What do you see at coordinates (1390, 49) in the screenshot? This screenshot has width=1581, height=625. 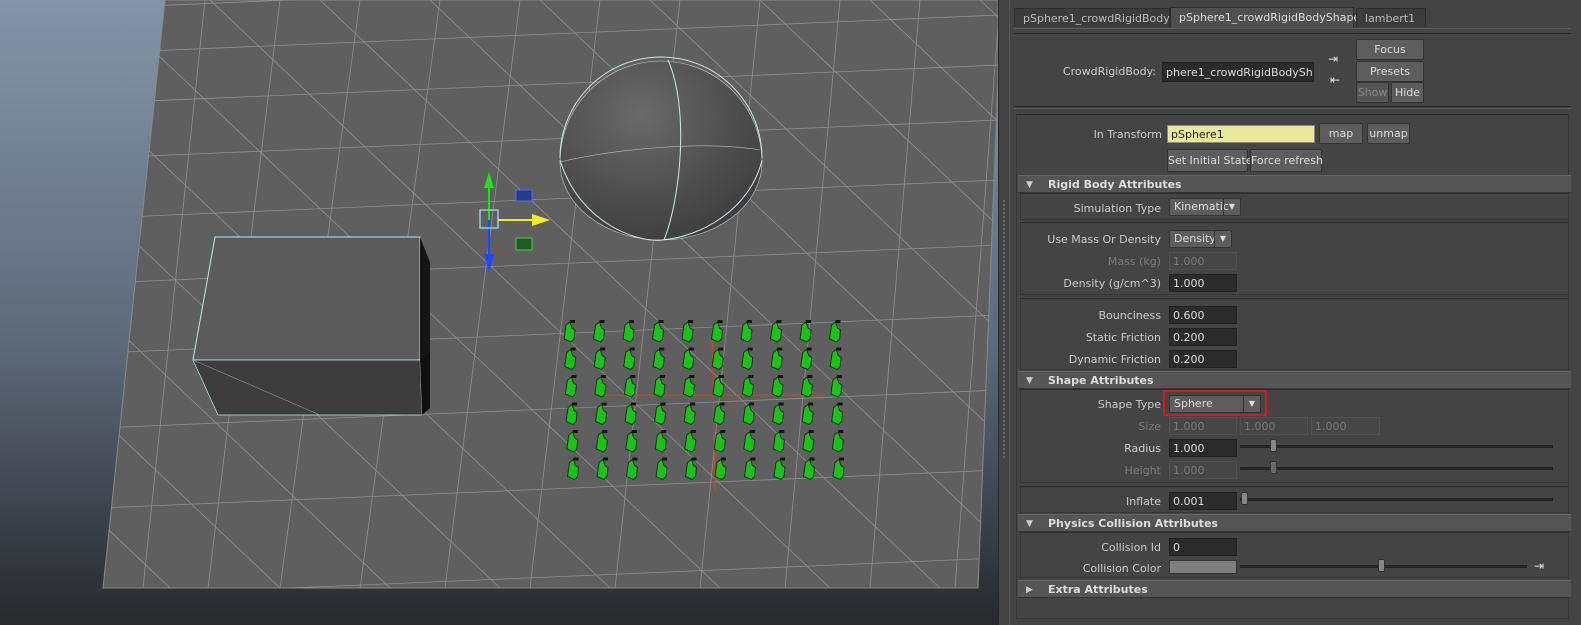 I see `focus-button: Focus` at bounding box center [1390, 49].